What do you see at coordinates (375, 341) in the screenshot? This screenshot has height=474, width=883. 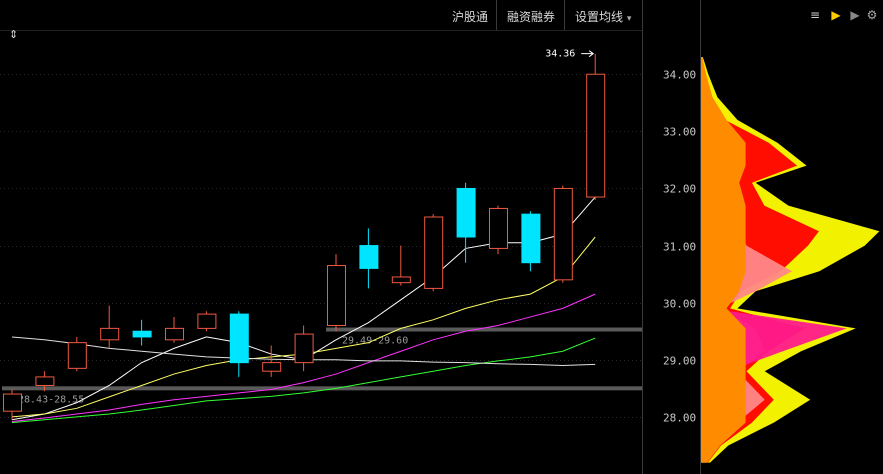 I see `price-band-label: 29.49-29.60` at bounding box center [375, 341].